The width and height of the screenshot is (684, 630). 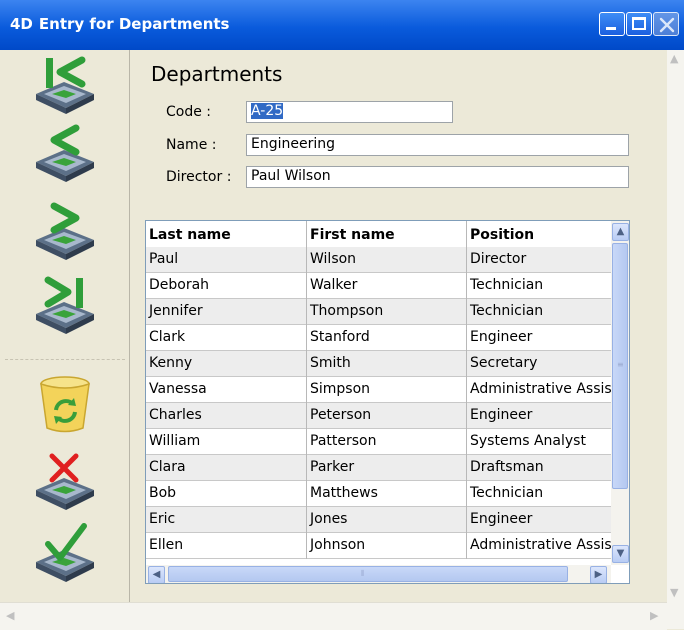 I want to click on maximize-button, so click(x=639, y=24).